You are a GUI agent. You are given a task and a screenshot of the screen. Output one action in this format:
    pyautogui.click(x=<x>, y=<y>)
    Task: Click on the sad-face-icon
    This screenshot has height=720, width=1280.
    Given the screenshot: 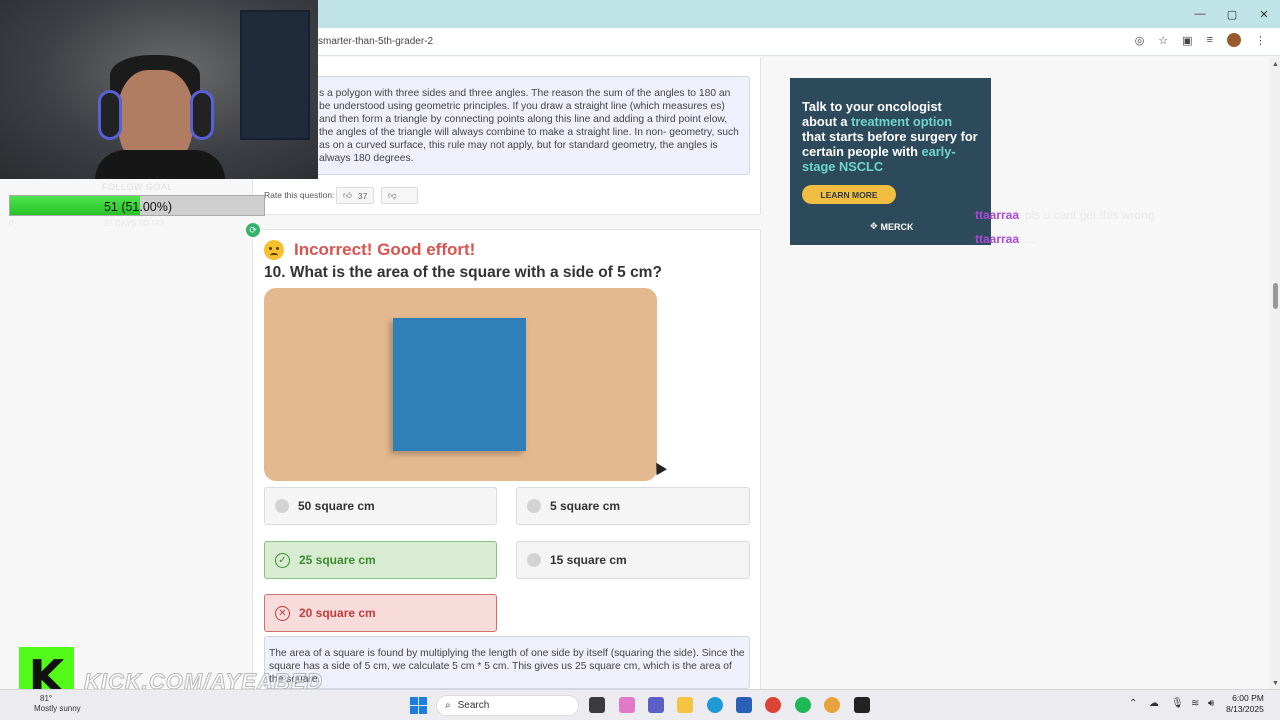 What is the action you would take?
    pyautogui.click(x=274, y=250)
    